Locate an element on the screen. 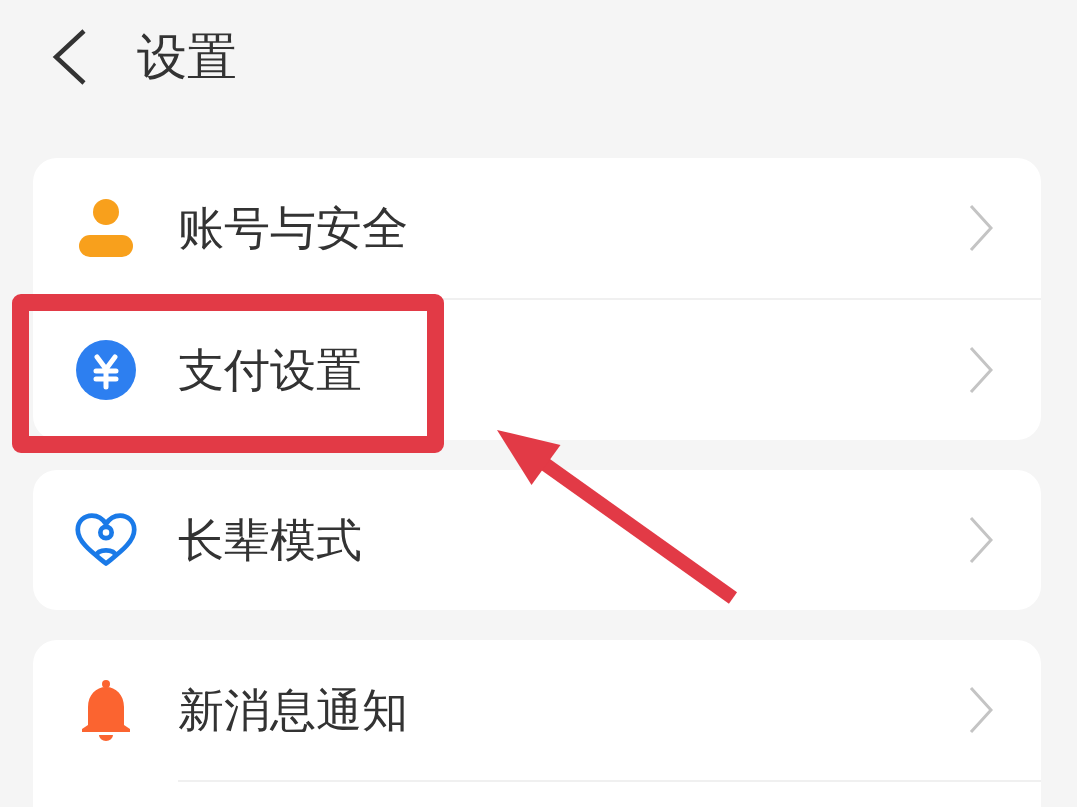 Image resolution: width=1077 pixels, height=807 pixels. person-icon is located at coordinates (106, 228).